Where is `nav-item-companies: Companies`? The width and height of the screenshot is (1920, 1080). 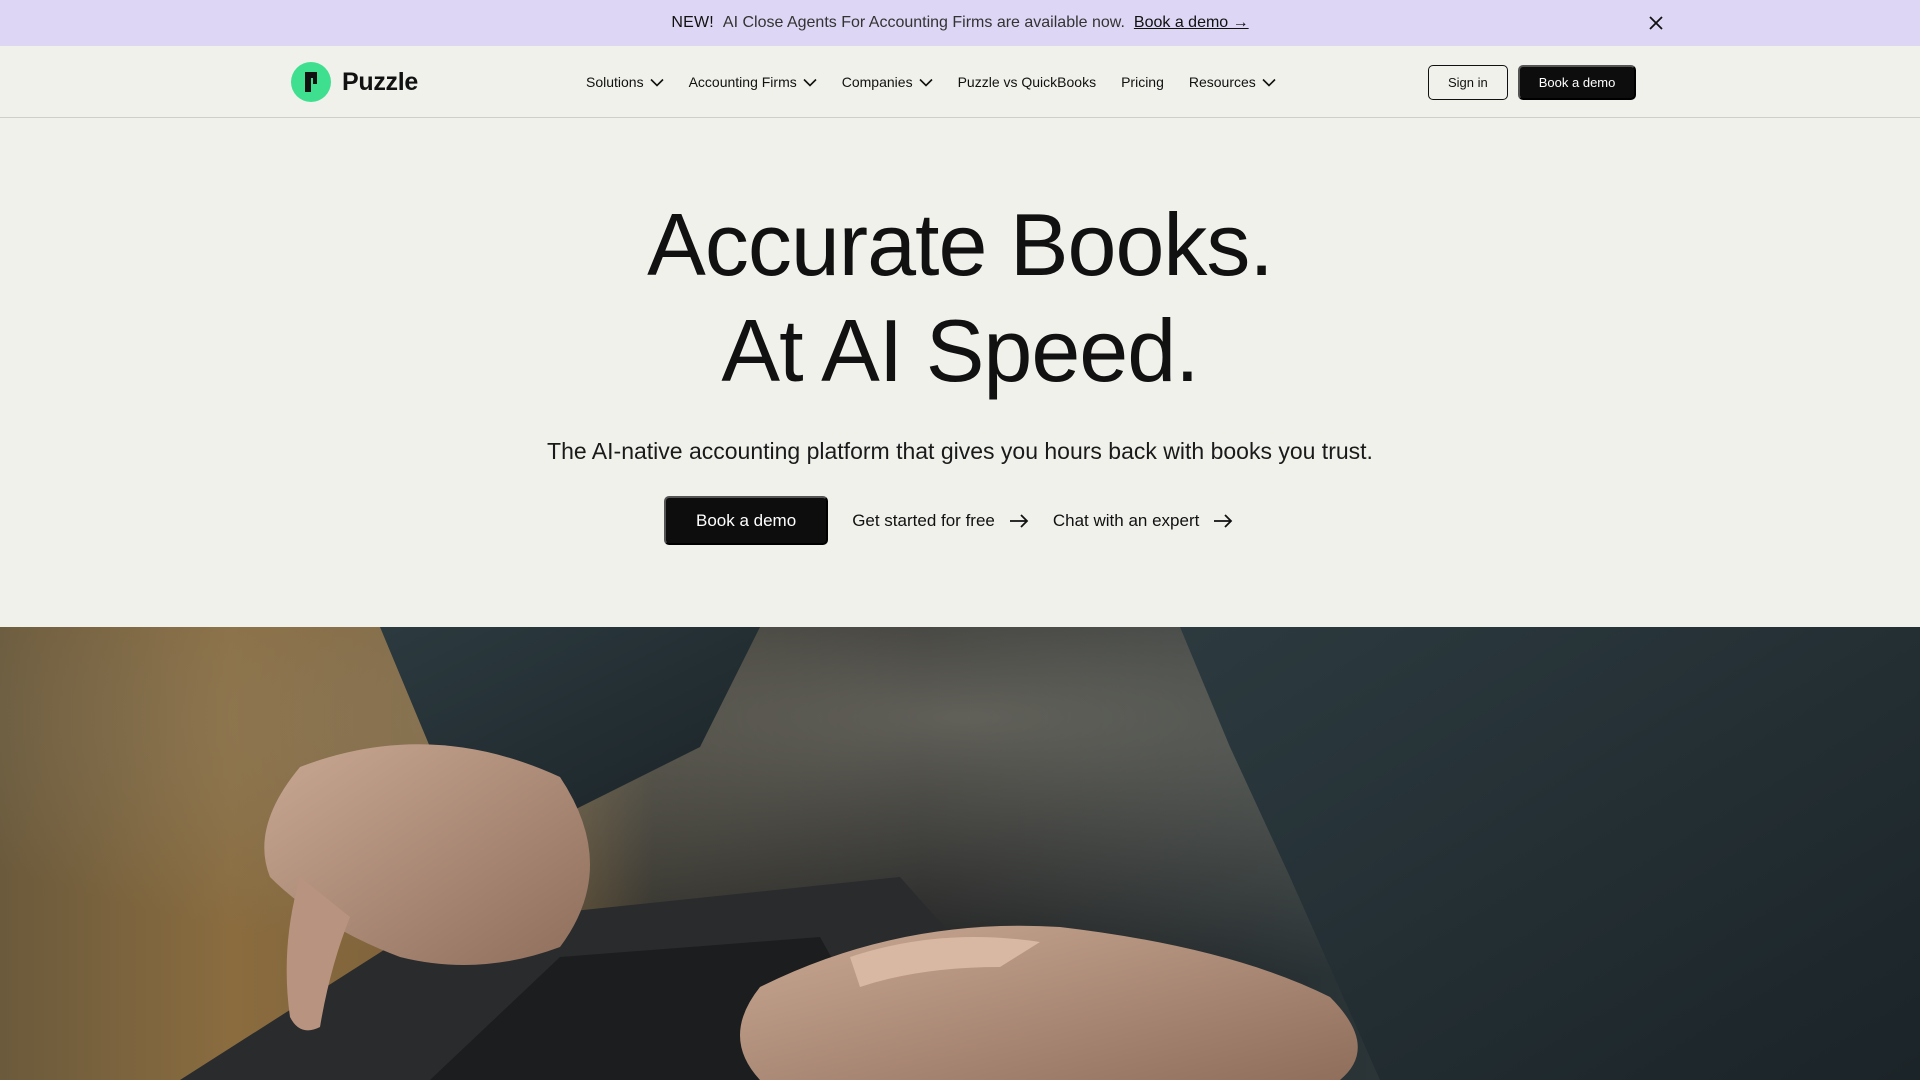
nav-item-companies: Companies is located at coordinates (887, 82).